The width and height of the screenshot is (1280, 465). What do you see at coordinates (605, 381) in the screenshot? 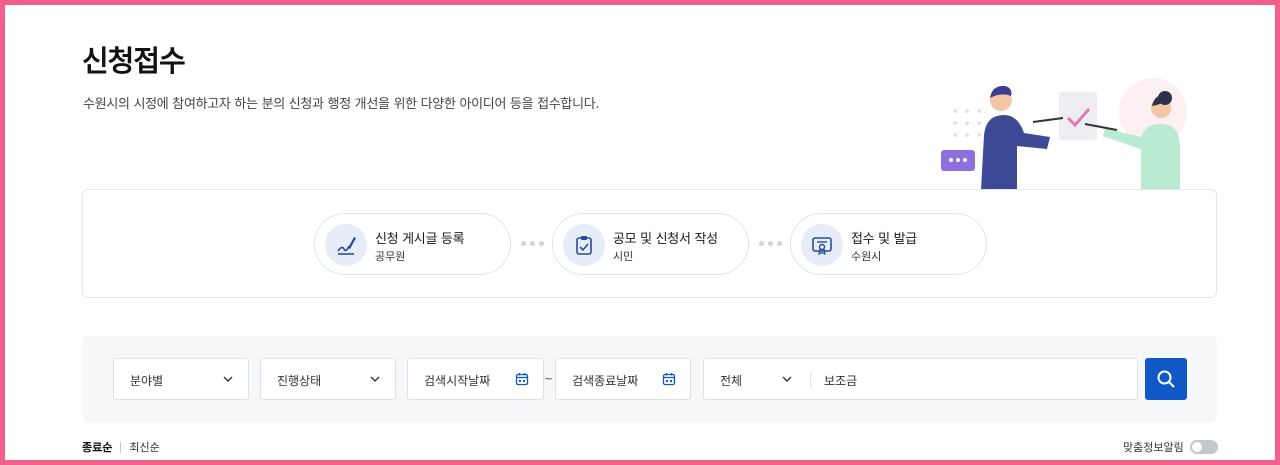
I see `end-date-placeholder: 검색종료날짜` at bounding box center [605, 381].